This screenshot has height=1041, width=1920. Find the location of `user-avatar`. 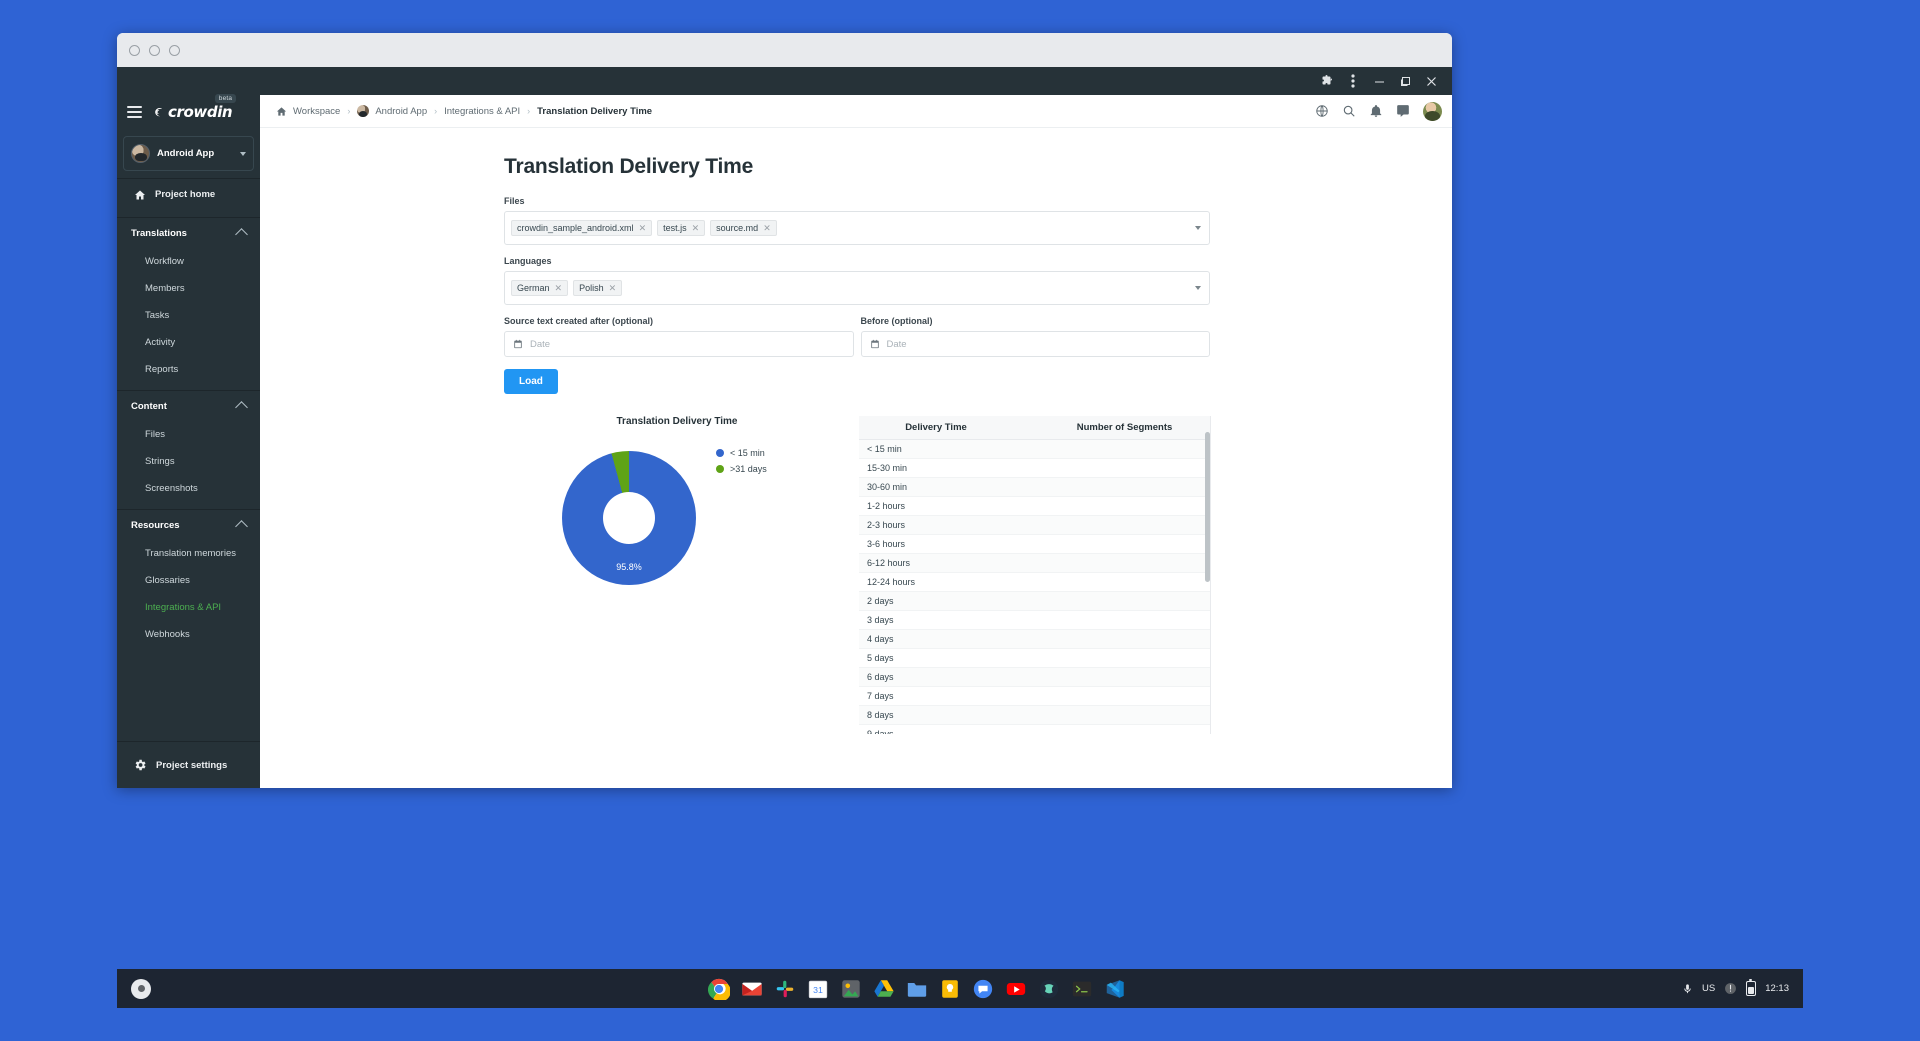

user-avatar is located at coordinates (1432, 111).